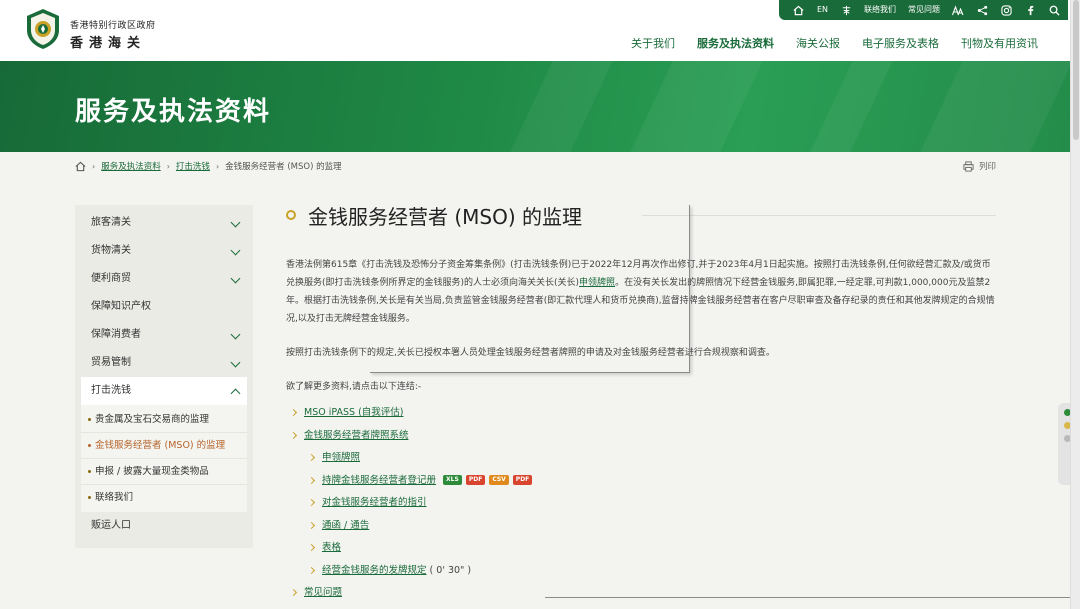 The width and height of the screenshot is (1080, 609). Describe the element at coordinates (535, 106) in the screenshot. I see `section-banner: 服务及执法资料` at that location.